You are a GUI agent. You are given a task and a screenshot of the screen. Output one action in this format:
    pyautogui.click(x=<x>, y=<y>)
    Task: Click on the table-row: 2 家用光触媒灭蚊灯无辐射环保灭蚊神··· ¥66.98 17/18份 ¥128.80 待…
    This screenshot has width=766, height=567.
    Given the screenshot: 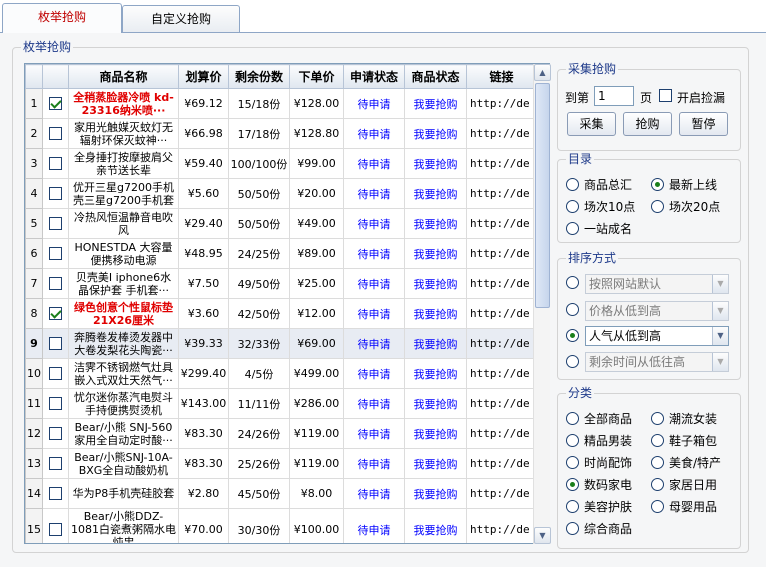 What is the action you would take?
    pyautogui.click(x=281, y=133)
    